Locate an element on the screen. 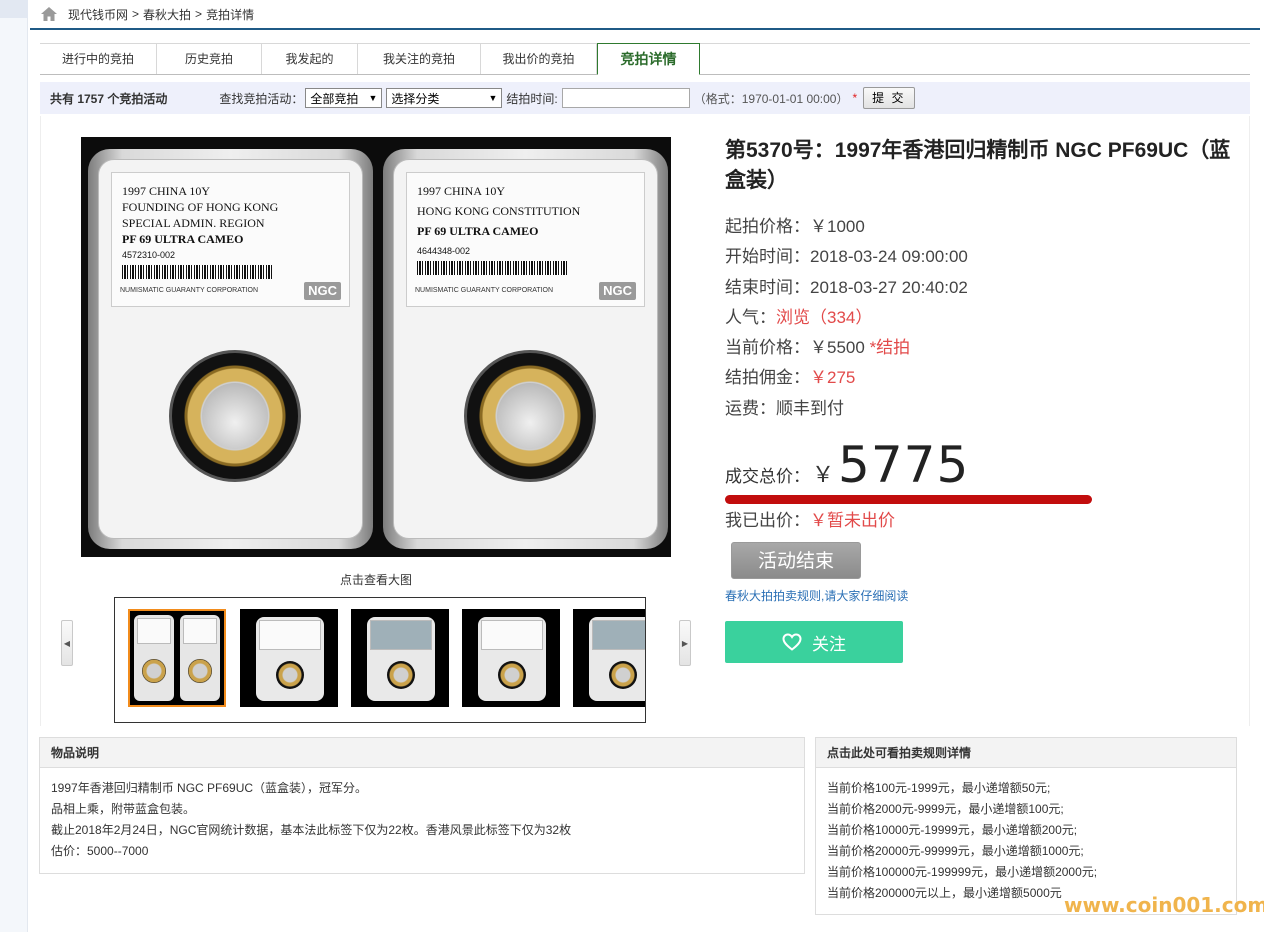 The image size is (1264, 932). start-price-value: ￥1000 is located at coordinates (837, 226).